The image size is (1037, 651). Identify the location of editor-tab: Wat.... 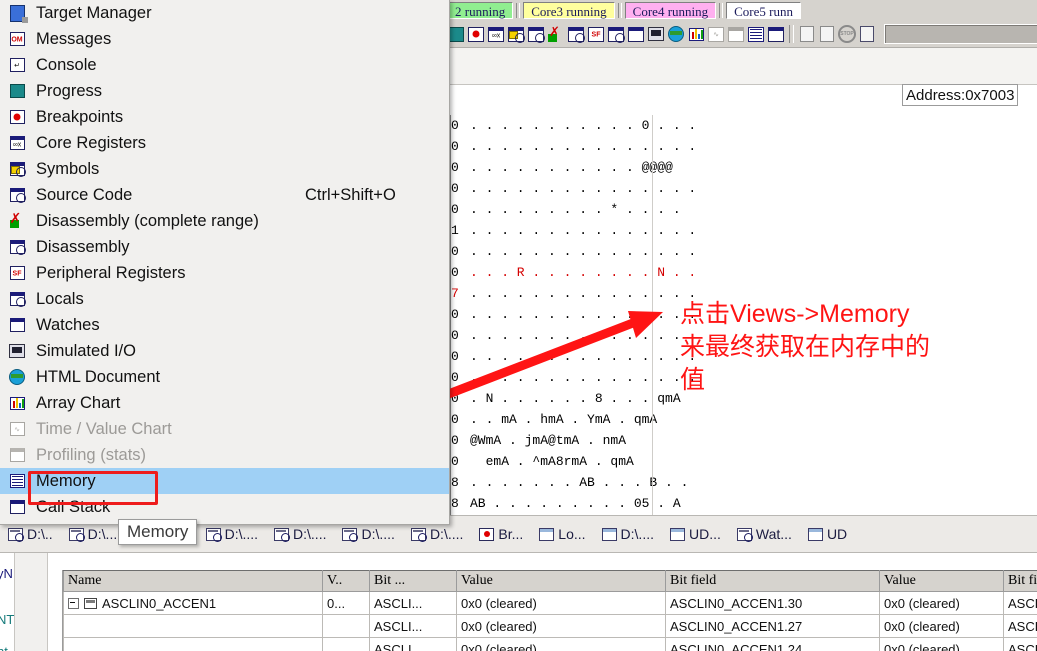
(764, 534).